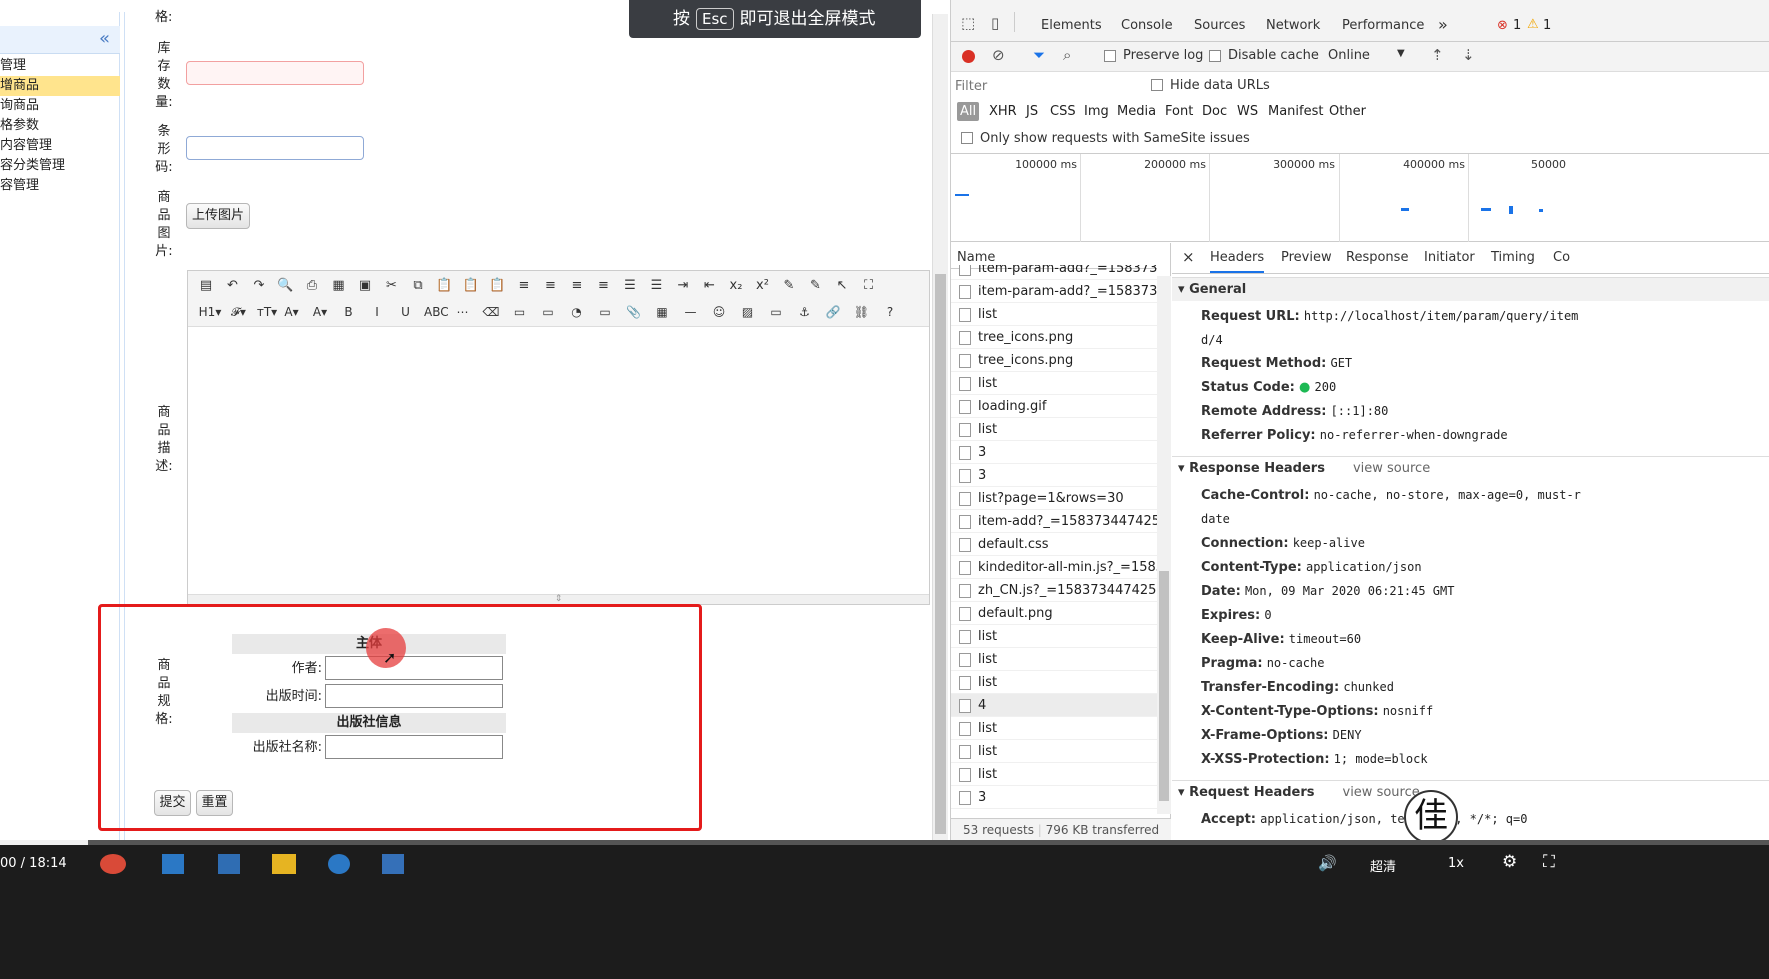 This screenshot has width=1769, height=979. I want to click on request-view-source-link: view source, so click(1381, 792).